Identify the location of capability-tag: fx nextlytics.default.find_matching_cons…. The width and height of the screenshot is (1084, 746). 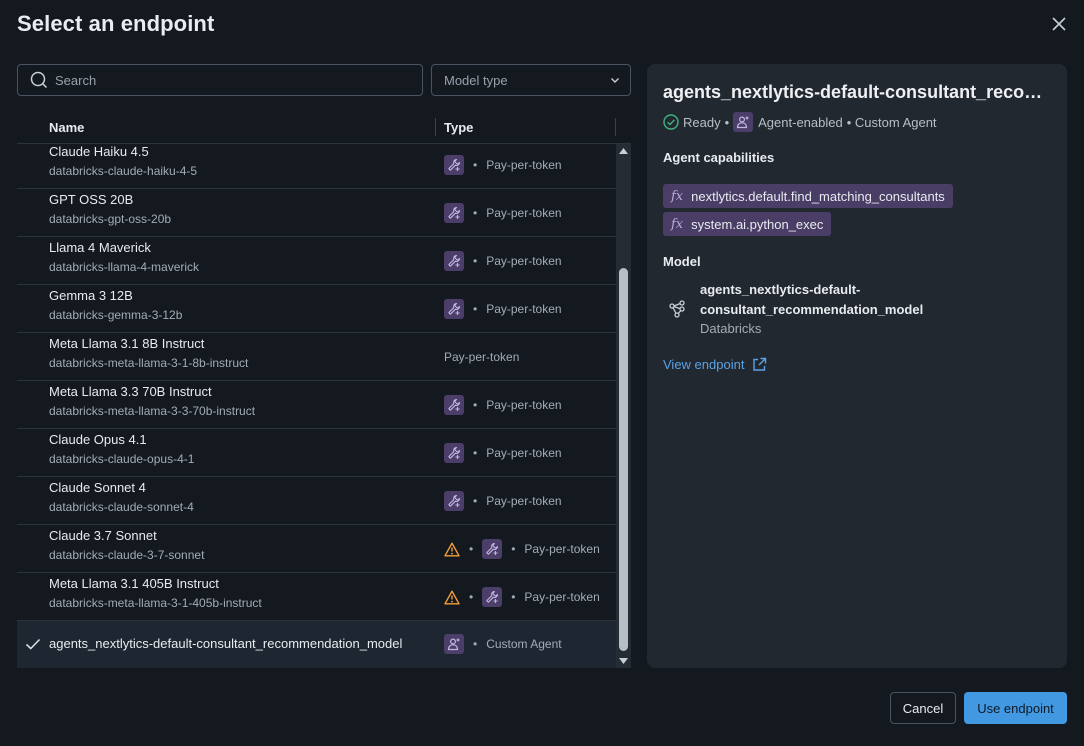
(808, 196).